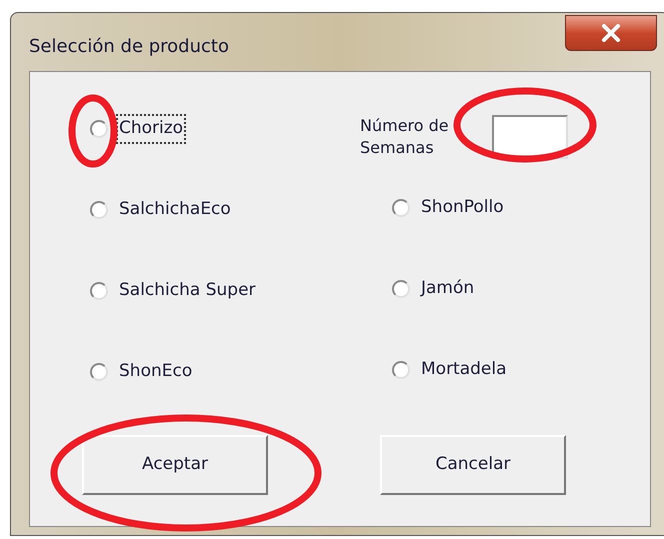  Describe the element at coordinates (473, 465) in the screenshot. I see `cancel-button: Cancelar` at that location.